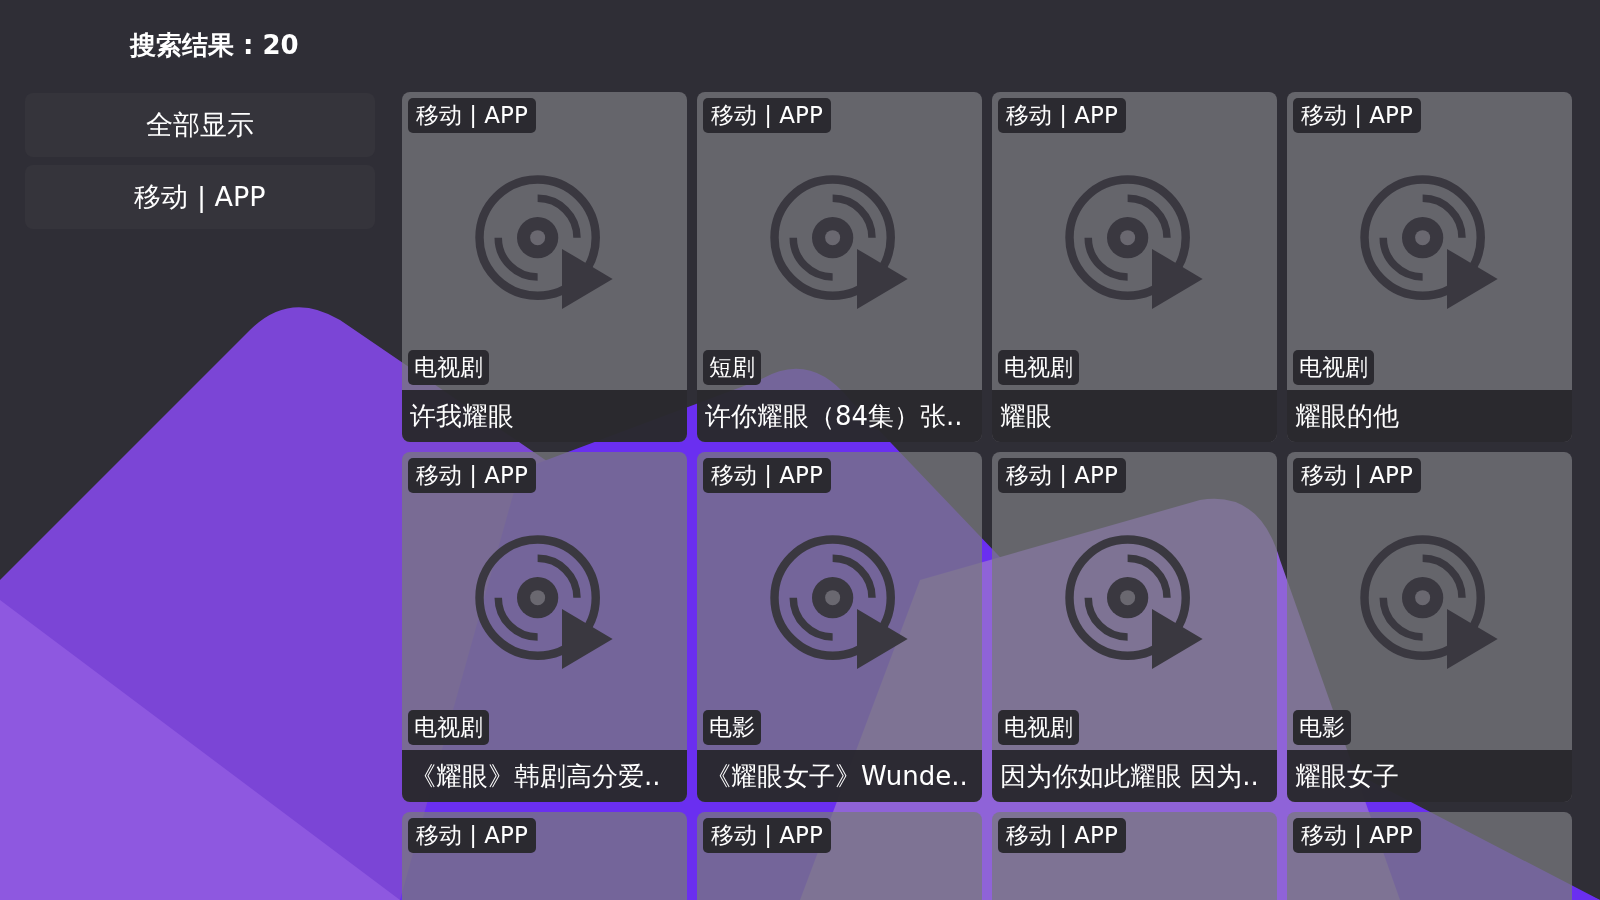 The height and width of the screenshot is (900, 1600). I want to click on result-title: 耀眼, so click(1134, 416).